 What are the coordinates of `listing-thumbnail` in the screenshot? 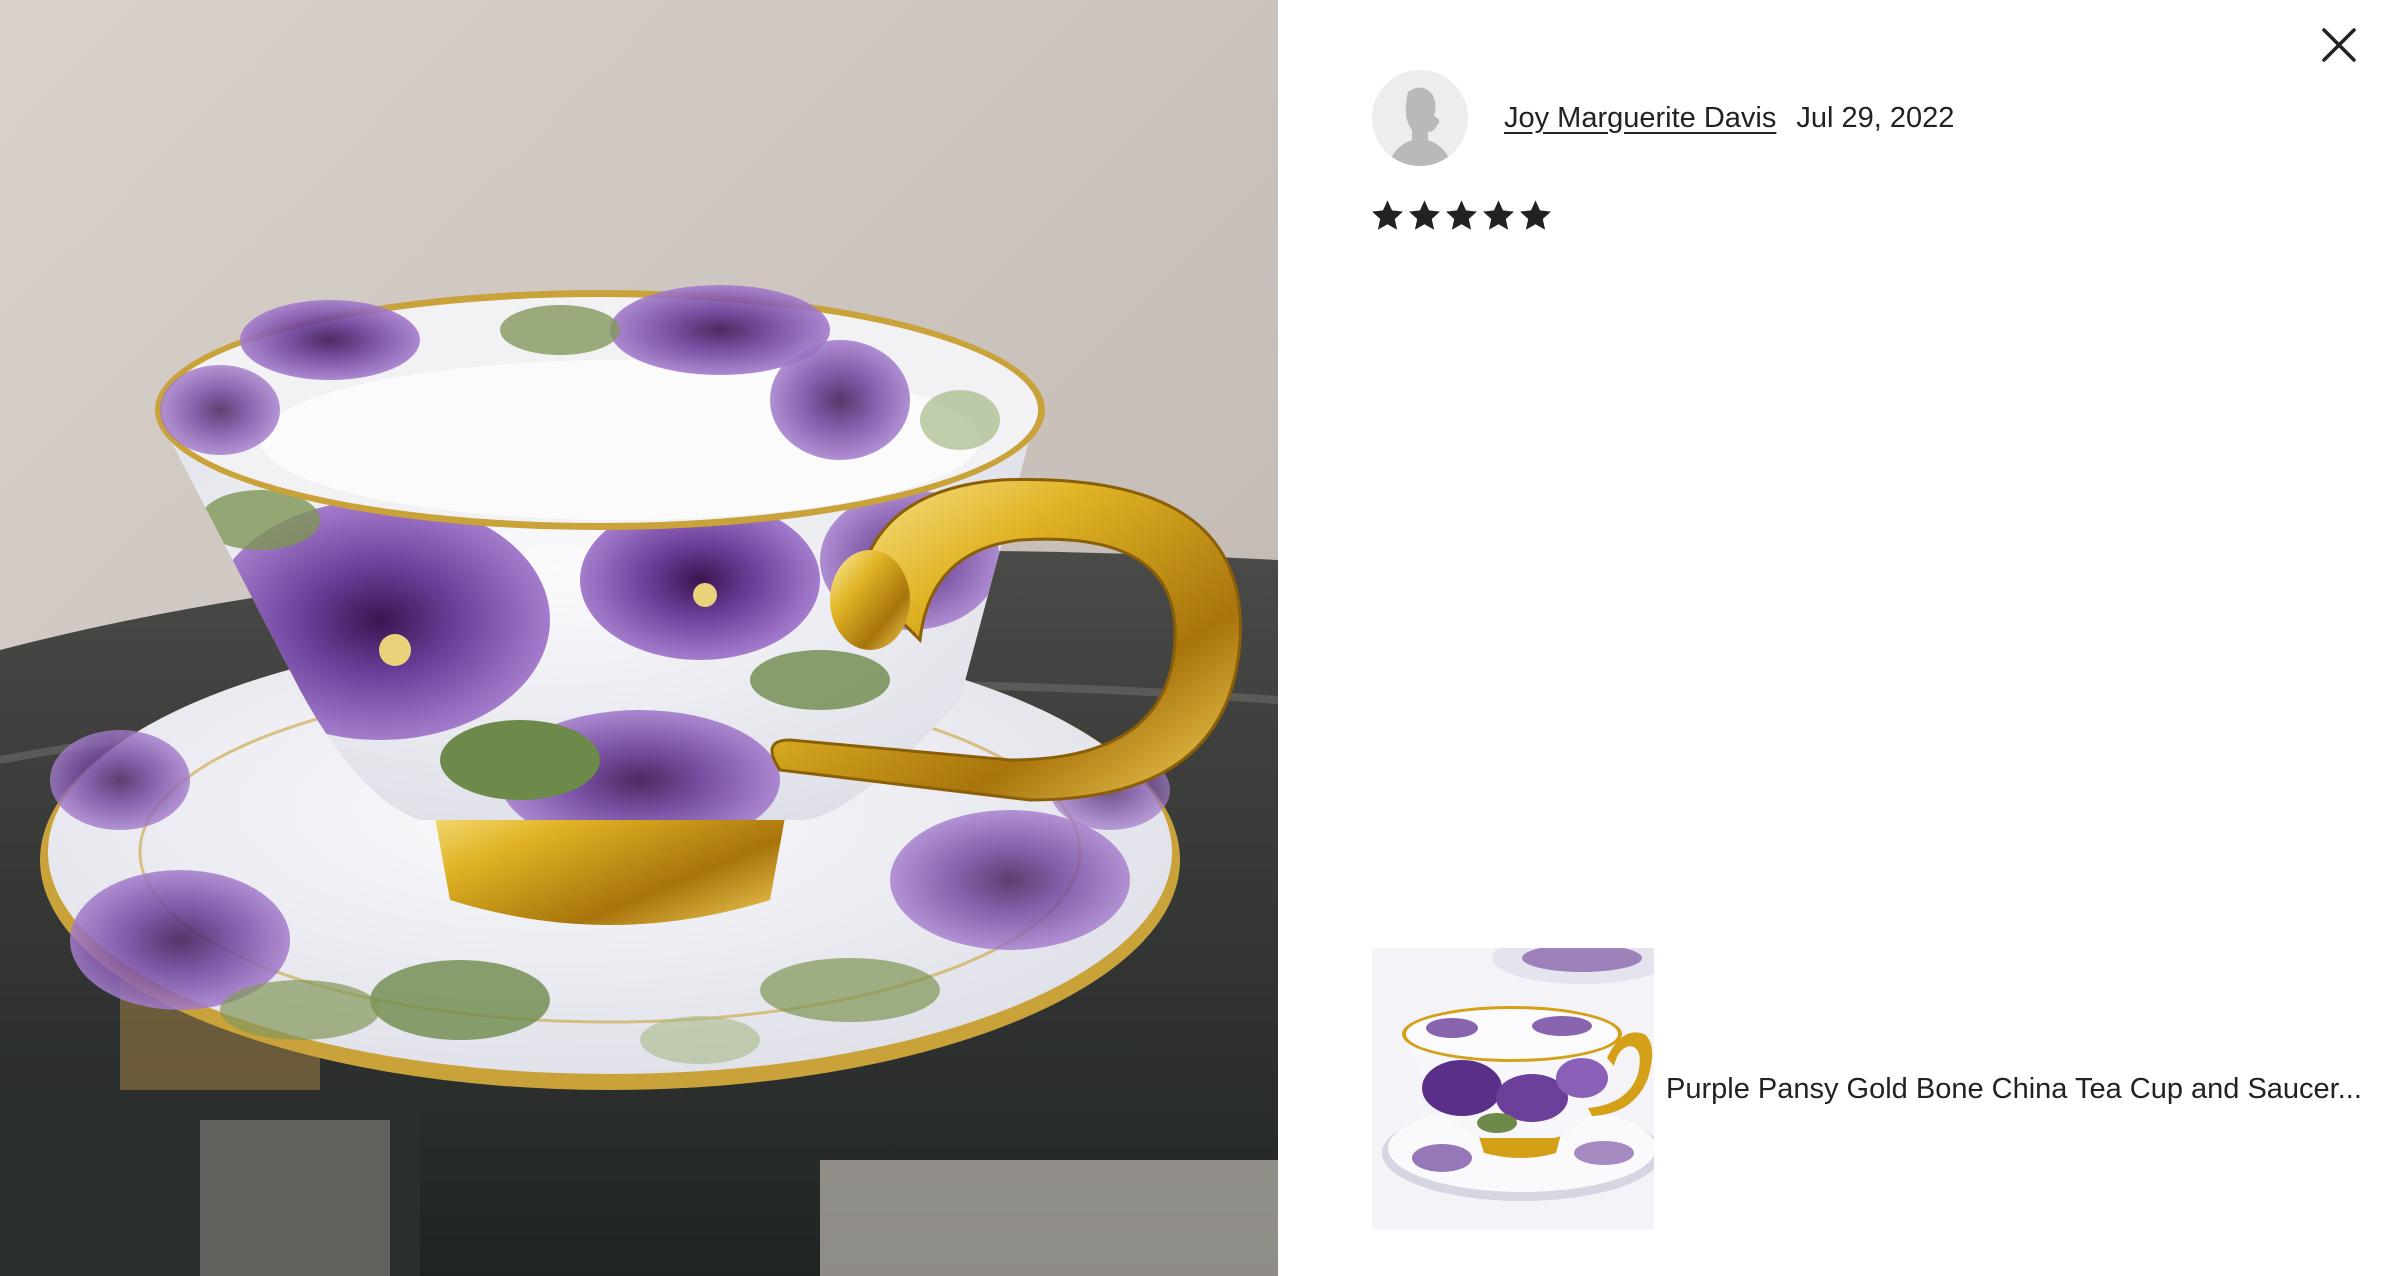 It's located at (1513, 1089).